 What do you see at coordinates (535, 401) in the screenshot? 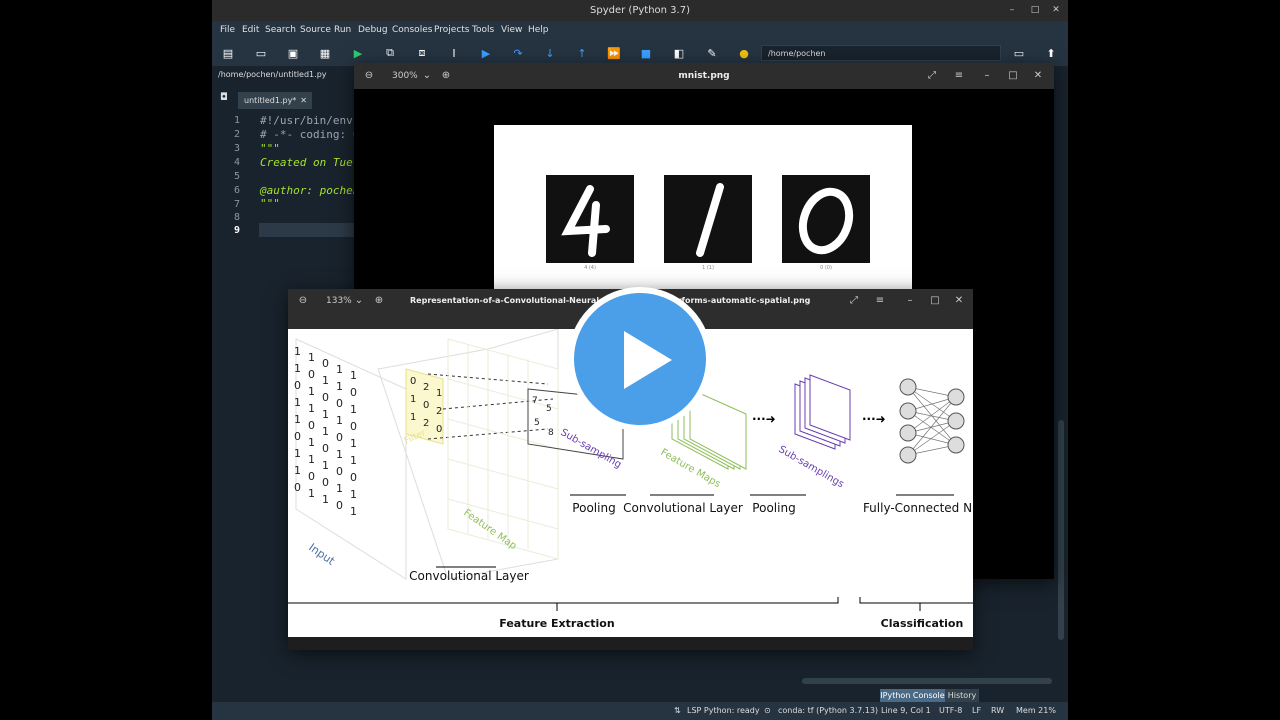
I see `pooled-cell: 7` at bounding box center [535, 401].